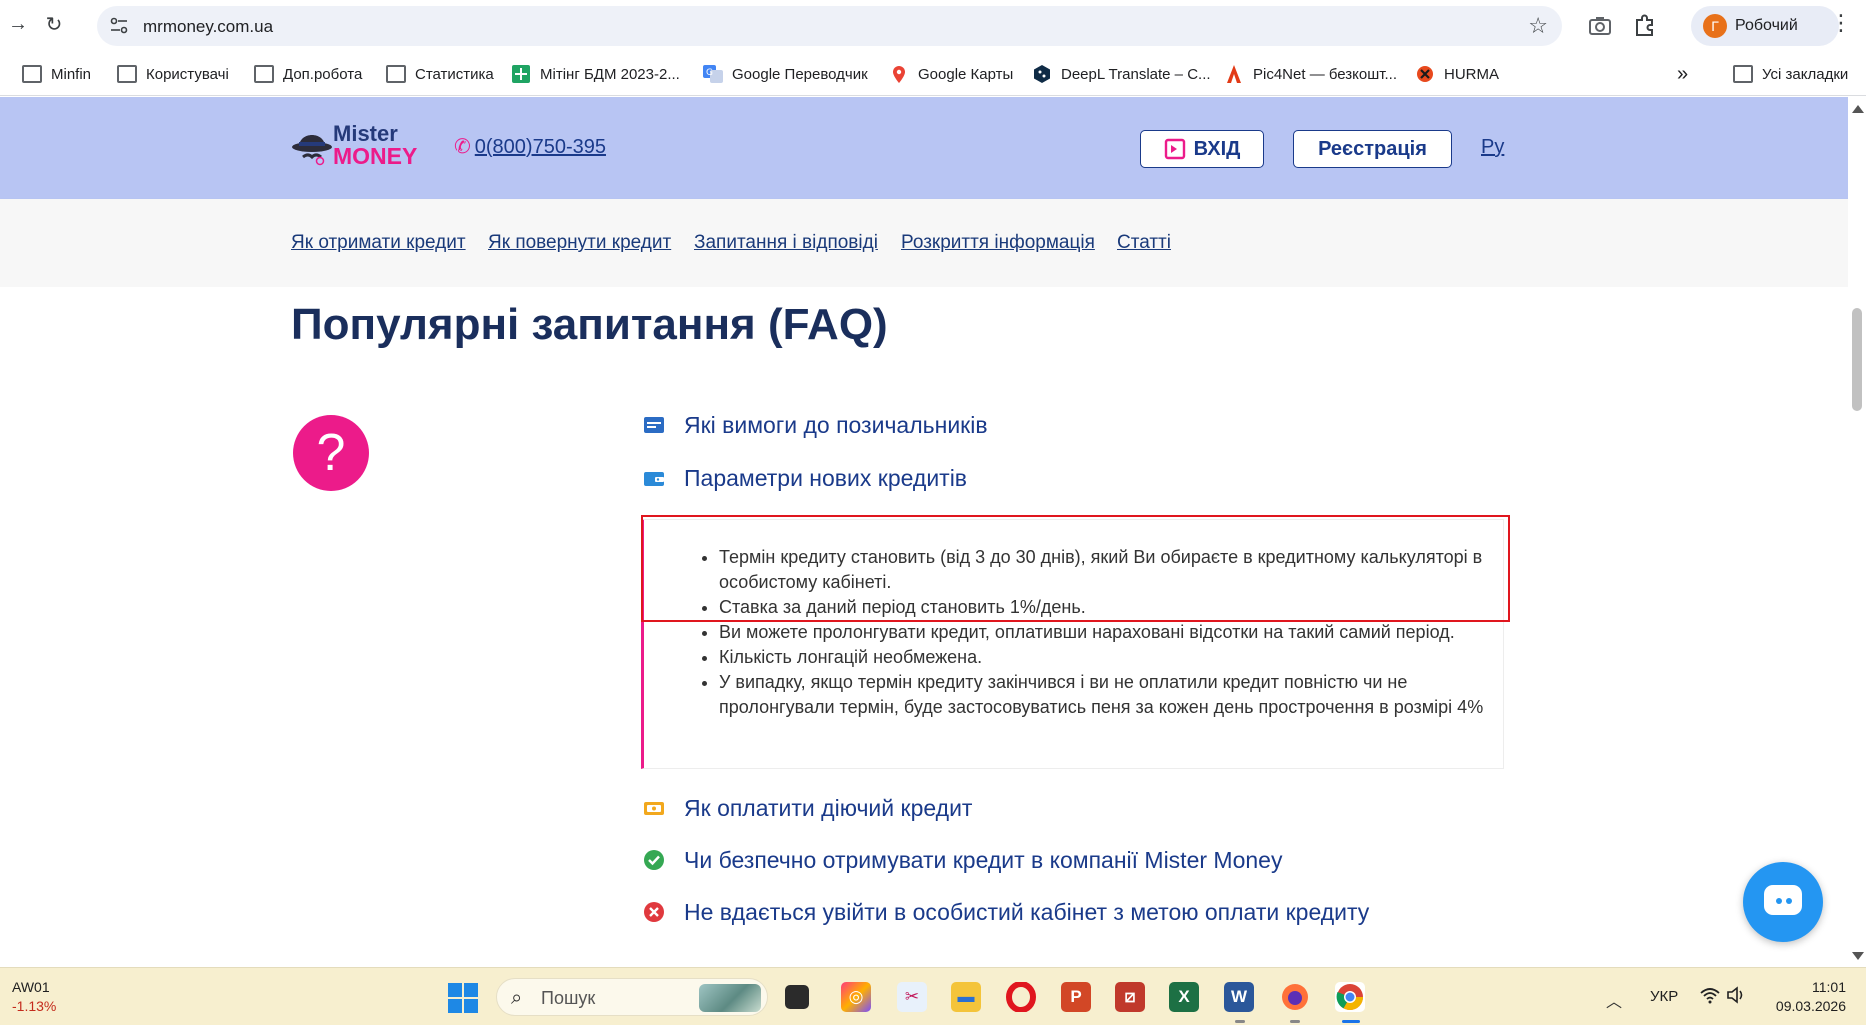 The height and width of the screenshot is (1025, 1866). What do you see at coordinates (912, 997) in the screenshot?
I see `snipping-tool-icon: ✂` at bounding box center [912, 997].